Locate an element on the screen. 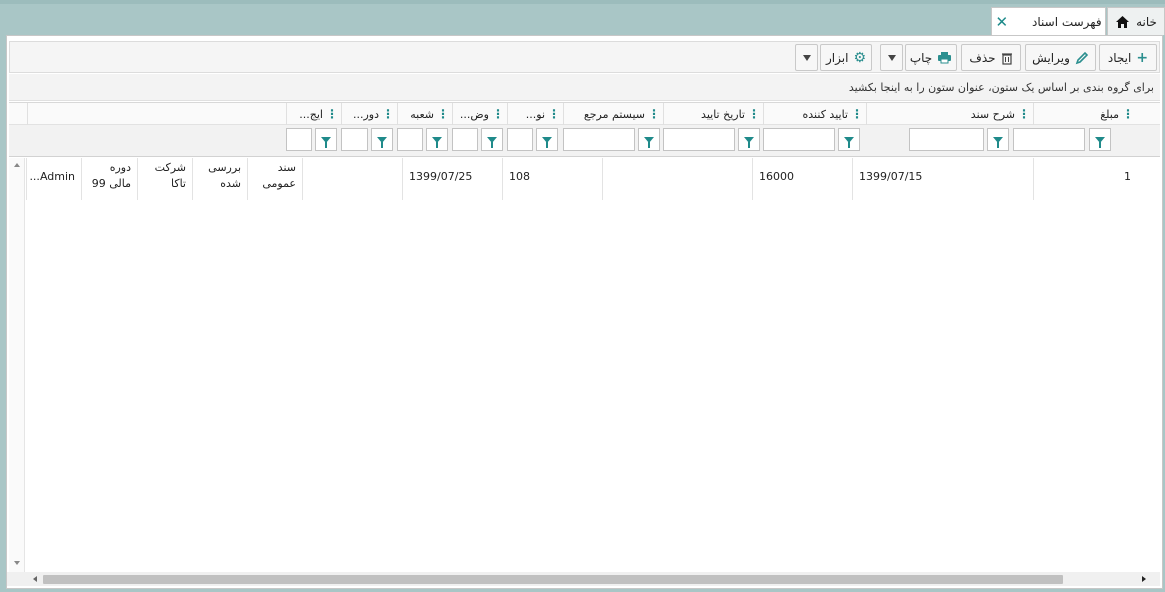 Image resolution: width=1165 pixels, height=592 pixels. filter-input-approver is located at coordinates (799, 139).